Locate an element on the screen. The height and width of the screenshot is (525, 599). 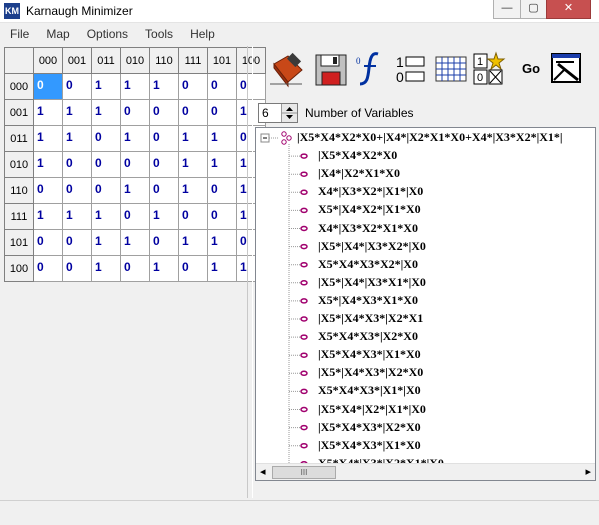
spinner-buttons is located at coordinates (289, 113).